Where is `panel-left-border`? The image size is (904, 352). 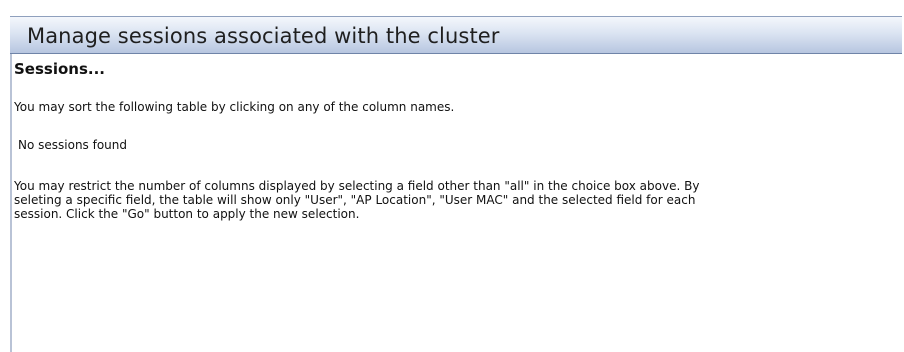 panel-left-border is located at coordinates (11, 202).